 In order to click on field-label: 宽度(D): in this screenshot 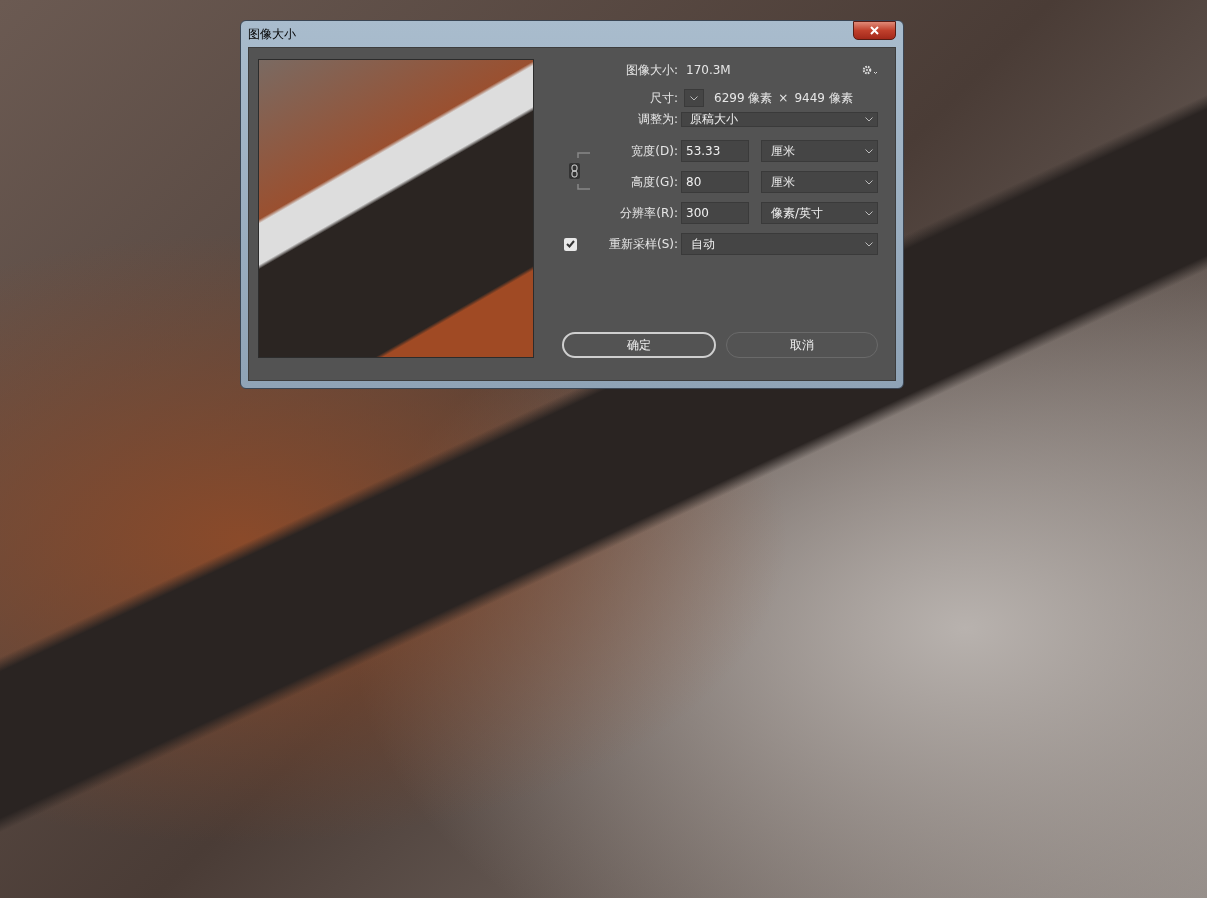, I will do `click(654, 151)`.